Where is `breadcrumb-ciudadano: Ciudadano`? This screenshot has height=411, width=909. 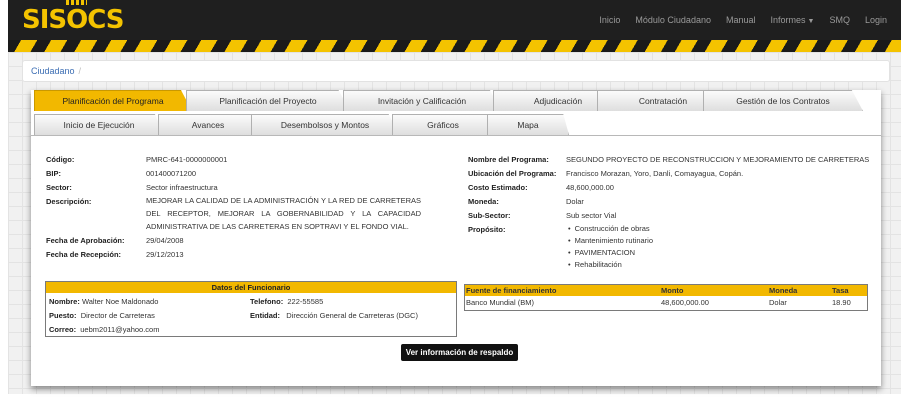
breadcrumb-ciudadano: Ciudadano is located at coordinates (53, 71).